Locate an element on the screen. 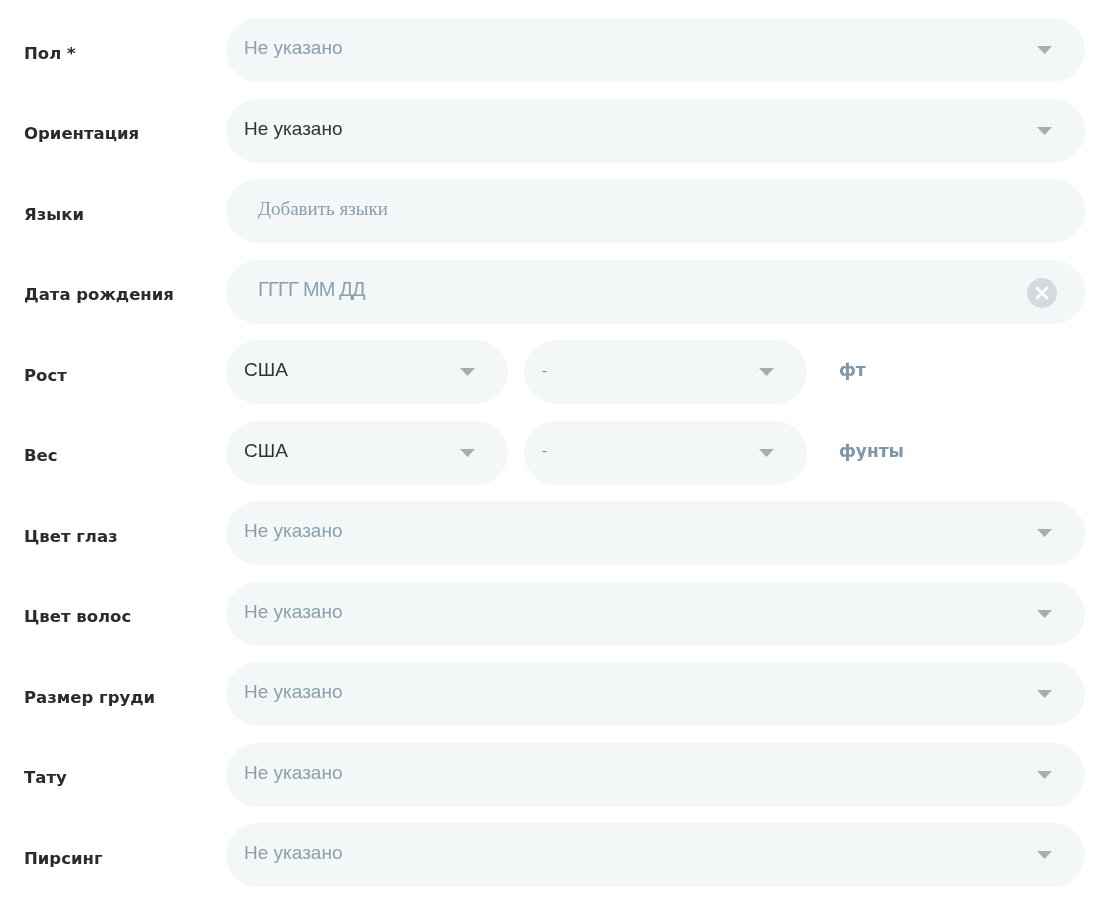 The image size is (1094, 899). languages-input: Добавить языки is located at coordinates (655, 211).